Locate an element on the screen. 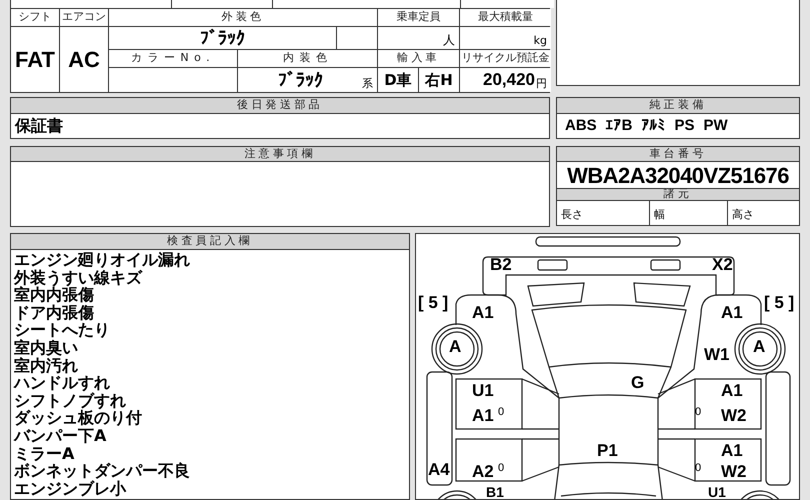 The width and height of the screenshot is (810, 500). spec-label: 長さ is located at coordinates (572, 214).